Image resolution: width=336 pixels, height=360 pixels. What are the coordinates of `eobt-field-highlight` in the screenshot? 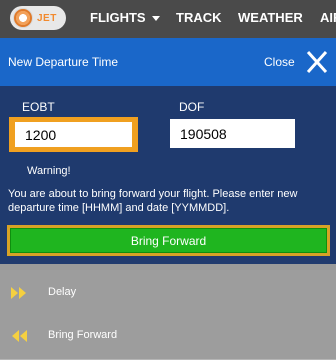 It's located at (73, 134).